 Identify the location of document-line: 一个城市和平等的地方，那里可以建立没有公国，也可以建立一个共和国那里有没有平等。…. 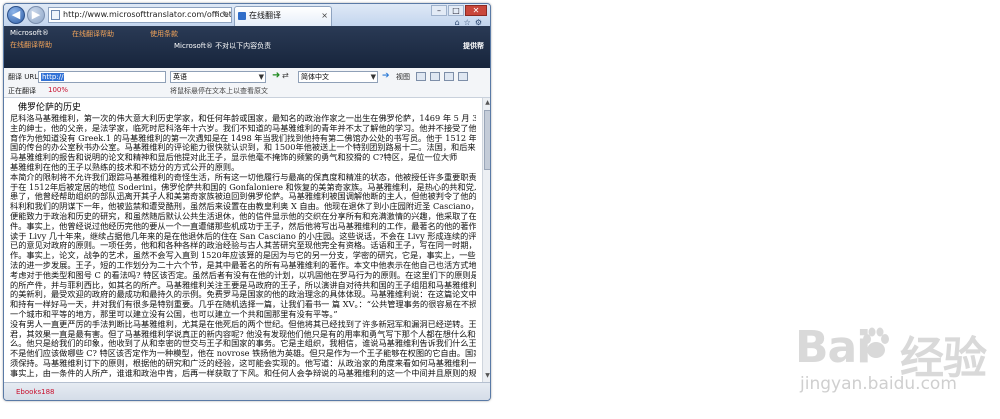
(174, 314).